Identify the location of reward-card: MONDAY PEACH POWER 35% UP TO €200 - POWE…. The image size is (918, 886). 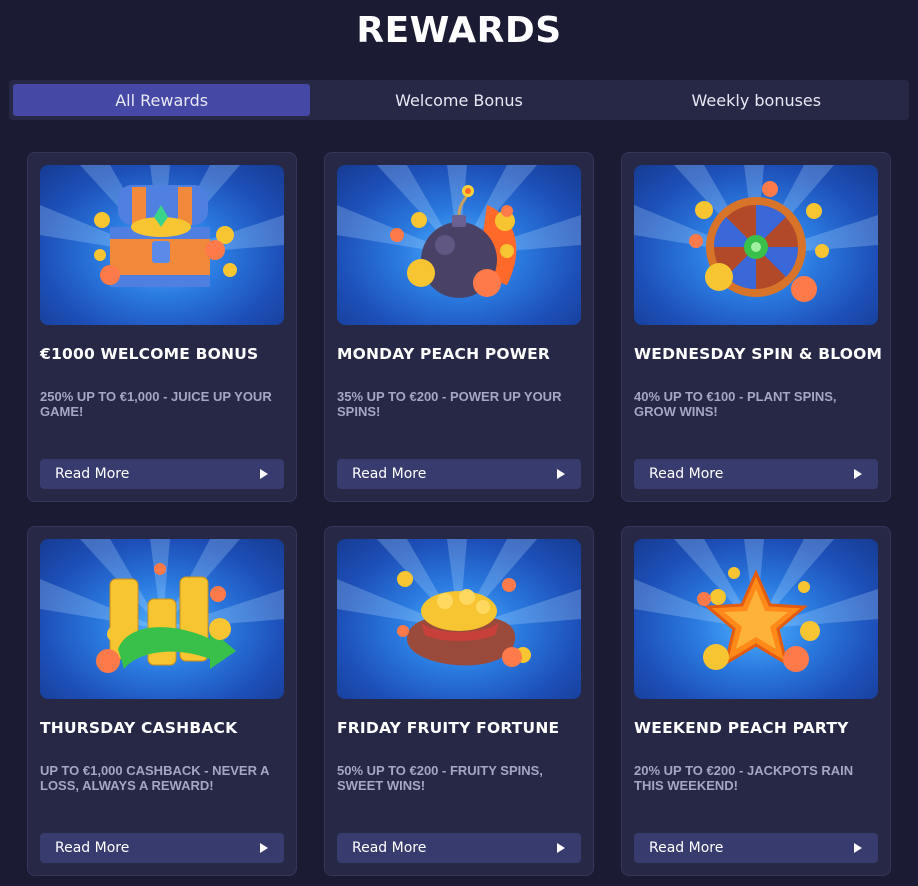
(459, 327).